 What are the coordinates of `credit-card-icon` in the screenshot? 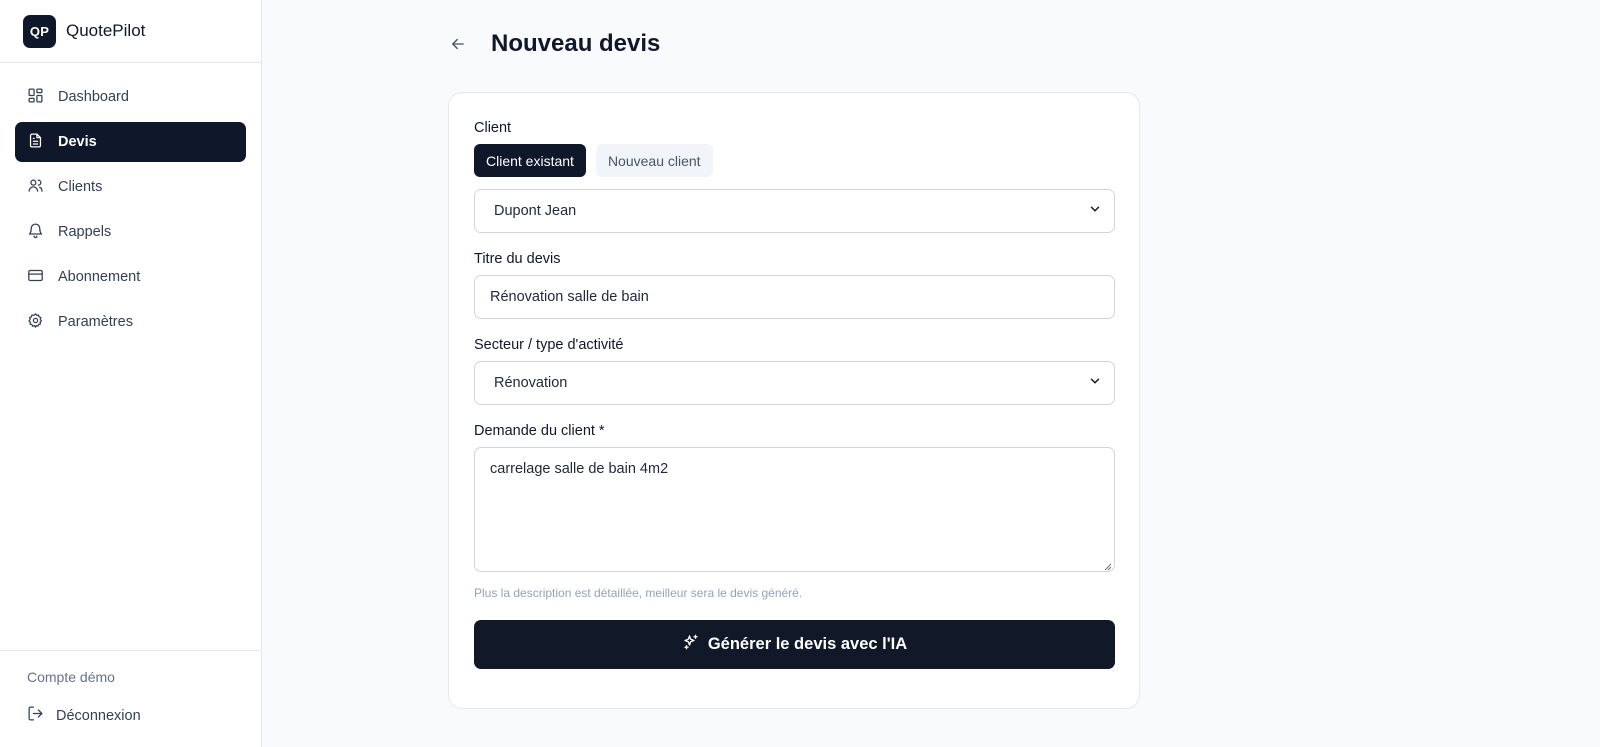 It's located at (35, 277).